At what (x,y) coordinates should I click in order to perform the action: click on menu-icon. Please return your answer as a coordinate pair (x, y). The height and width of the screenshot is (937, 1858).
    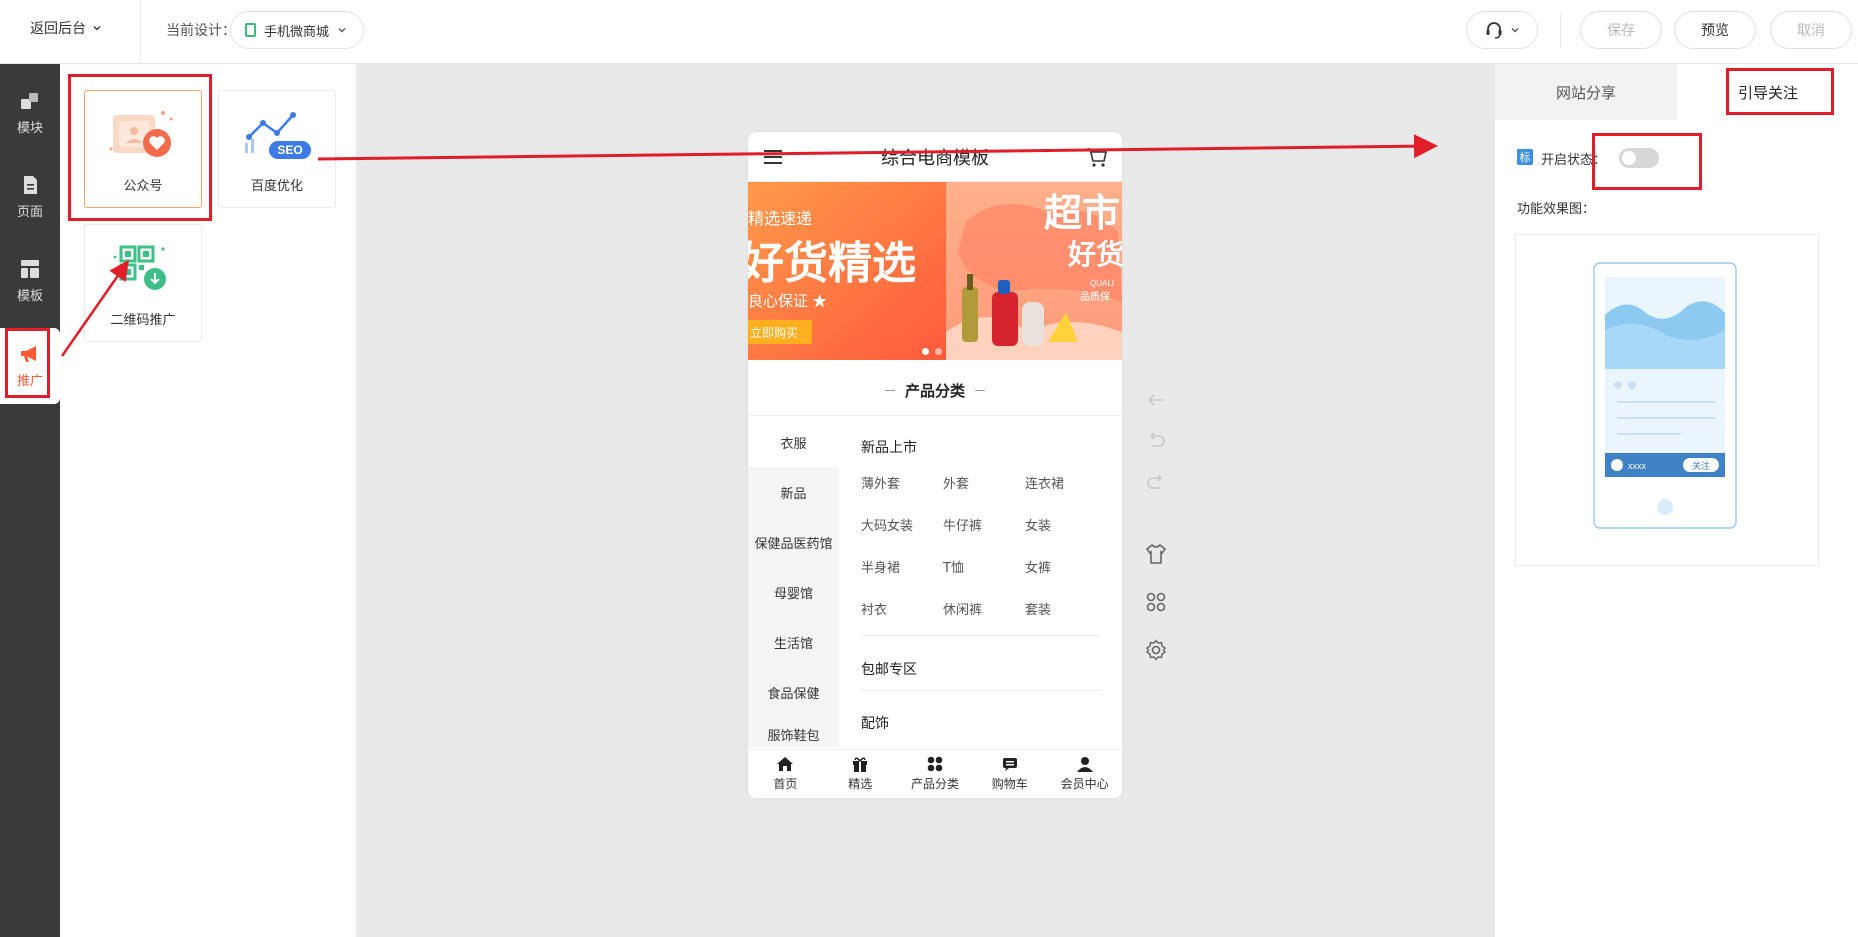
    Looking at the image, I should click on (774, 157).